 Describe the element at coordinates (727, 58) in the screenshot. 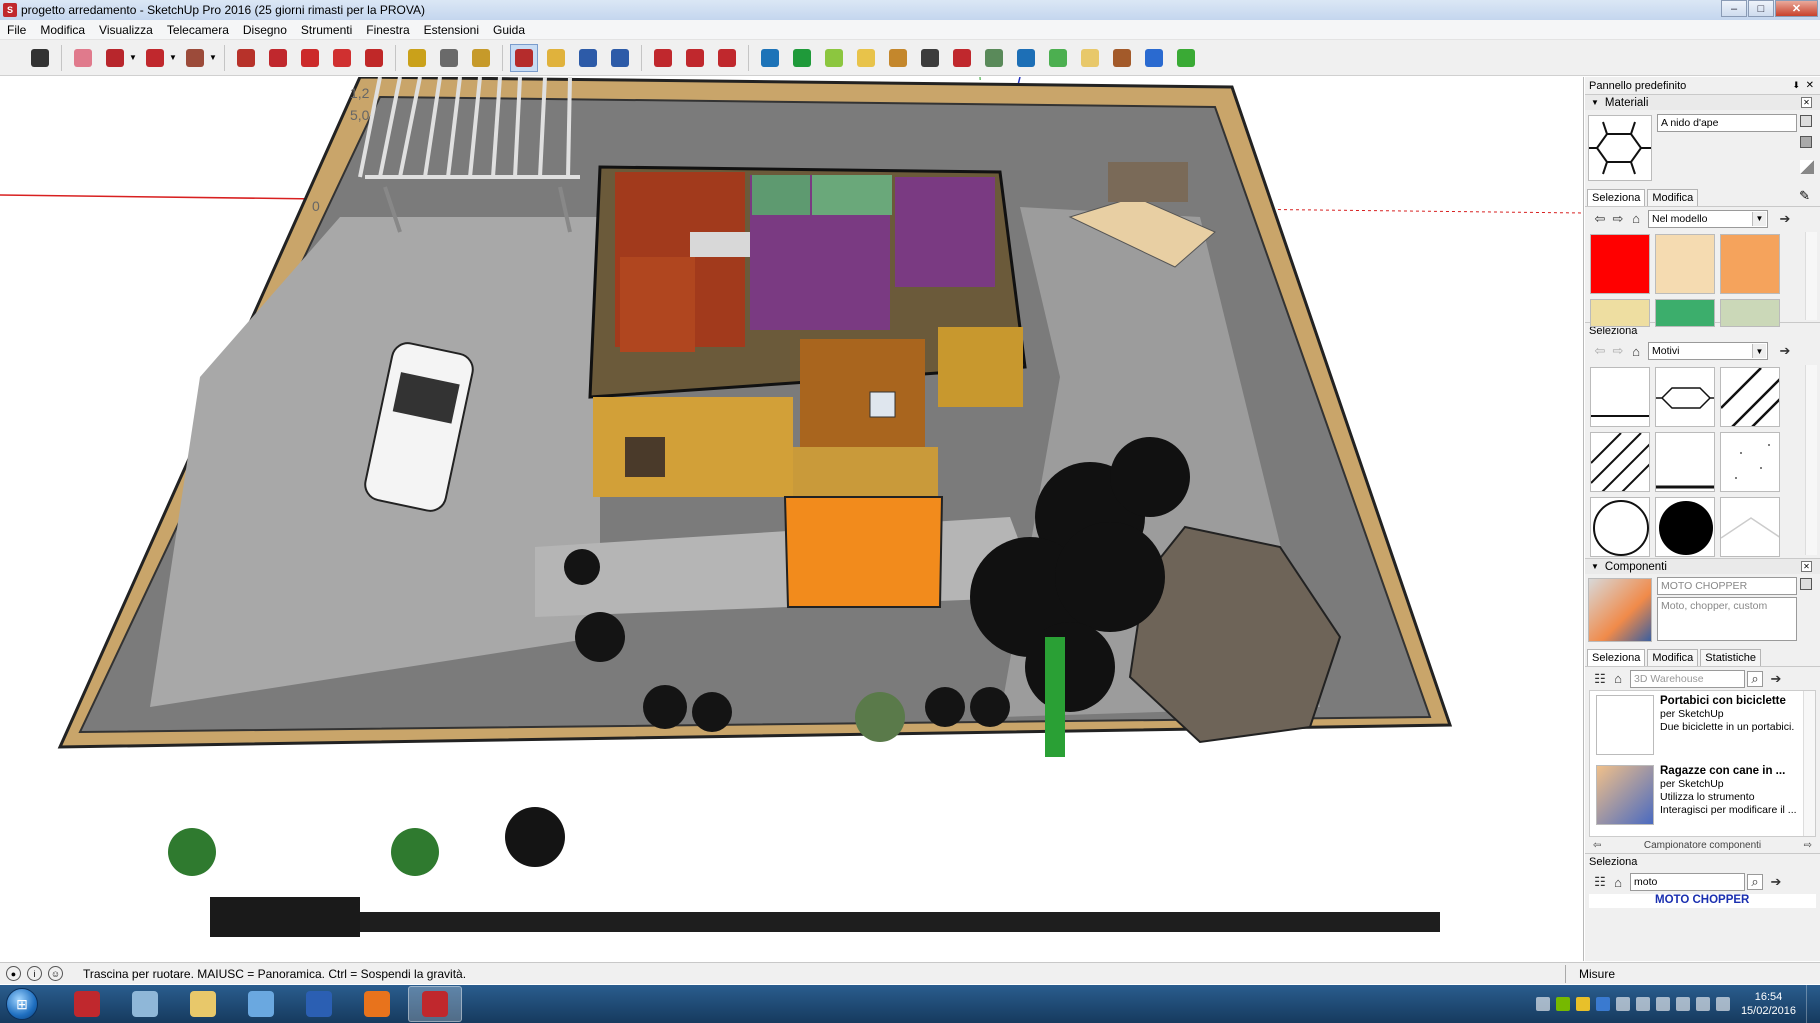

I see `warehouse-tool-button` at that location.